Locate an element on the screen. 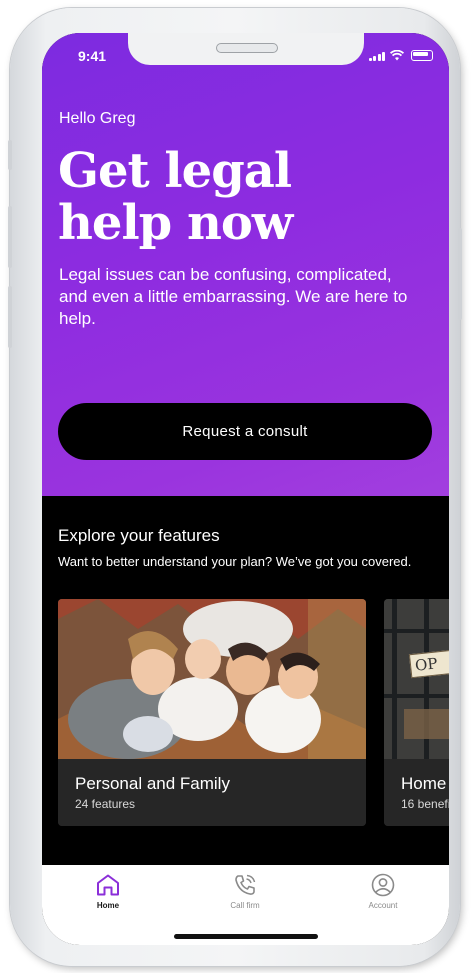  card-feature-count: 24 features is located at coordinates (105, 804).